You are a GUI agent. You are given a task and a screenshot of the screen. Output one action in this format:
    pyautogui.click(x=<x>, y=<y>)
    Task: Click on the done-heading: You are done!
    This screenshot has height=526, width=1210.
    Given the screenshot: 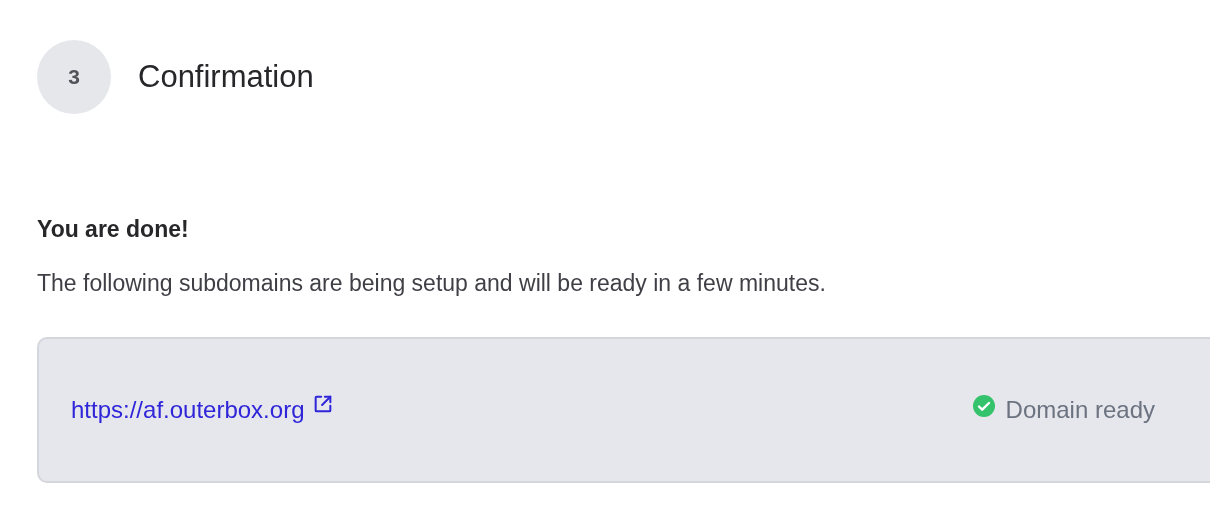 What is the action you would take?
    pyautogui.click(x=113, y=229)
    